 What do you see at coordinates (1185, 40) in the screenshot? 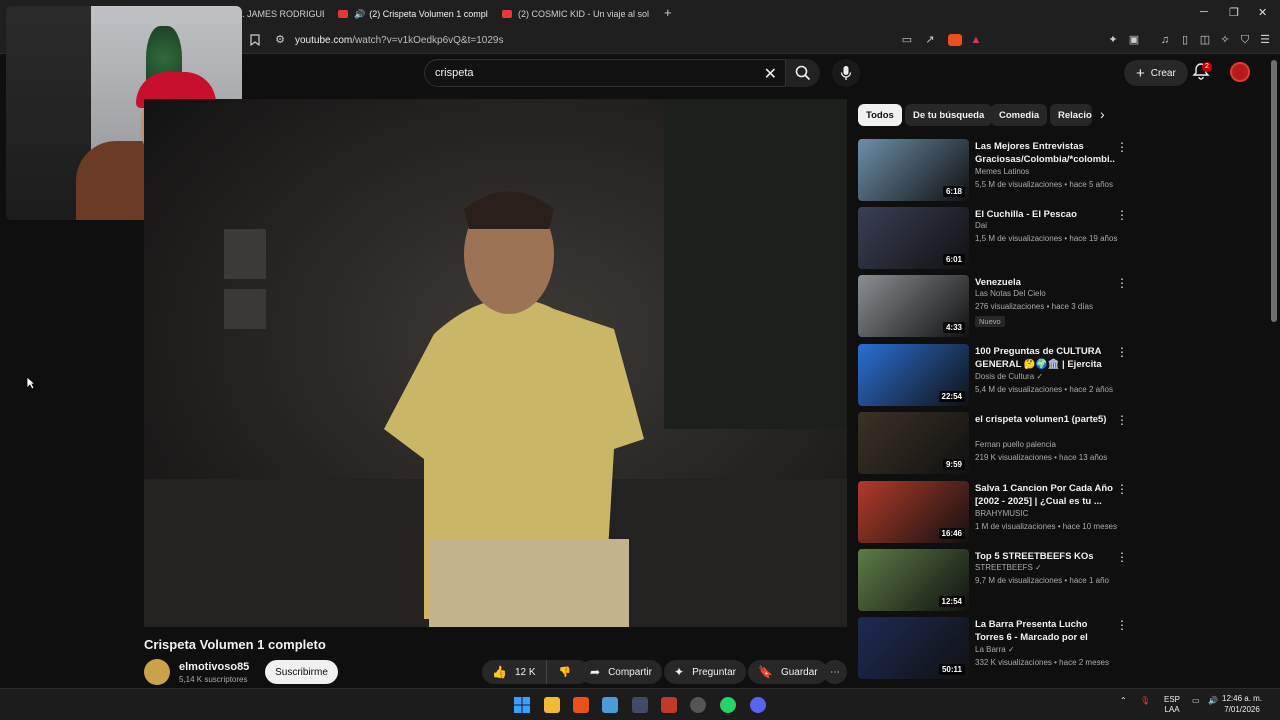
I see `sidebar-icon: ▯` at bounding box center [1185, 40].